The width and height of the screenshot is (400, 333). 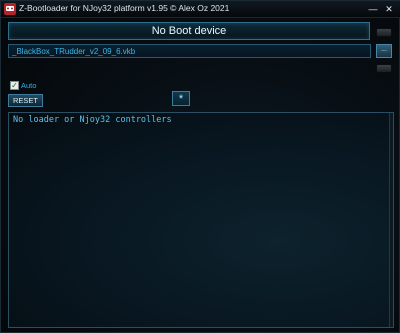 What do you see at coordinates (189, 51) in the screenshot?
I see `firmware-file-field: _BlackBox_TRudder_v2_09_6.vkb` at bounding box center [189, 51].